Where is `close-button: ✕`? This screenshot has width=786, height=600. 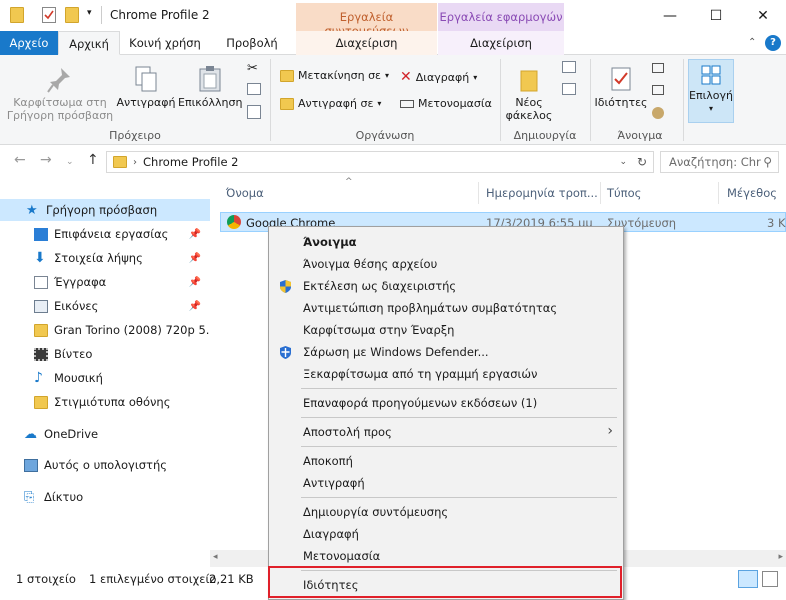 close-button: ✕ is located at coordinates (763, 15).